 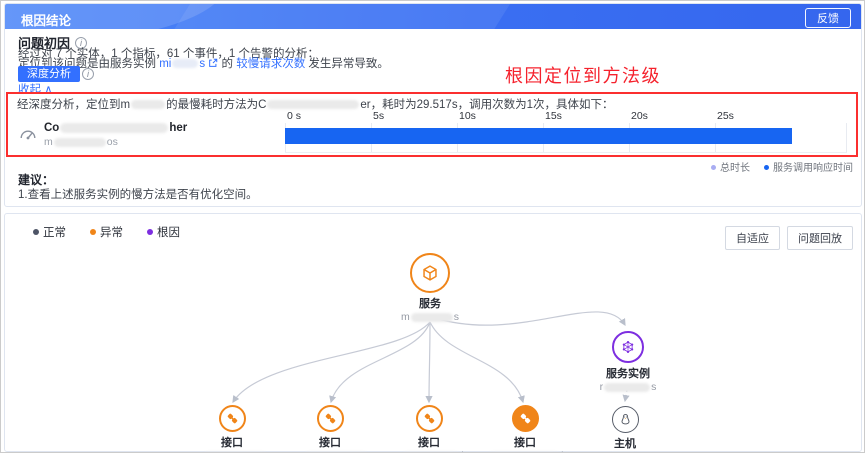 What do you see at coordinates (430, 288) in the screenshot?
I see `node-service: 服务 ms` at bounding box center [430, 288].